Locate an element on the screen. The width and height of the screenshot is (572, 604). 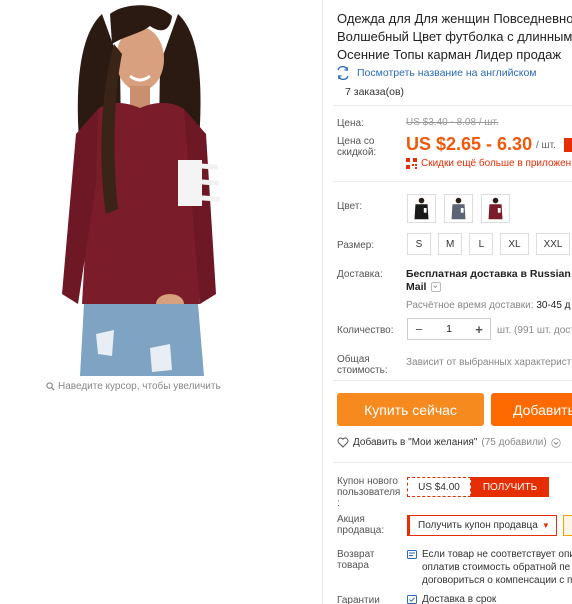
total-label: Общая стоимость: is located at coordinates (362, 365).